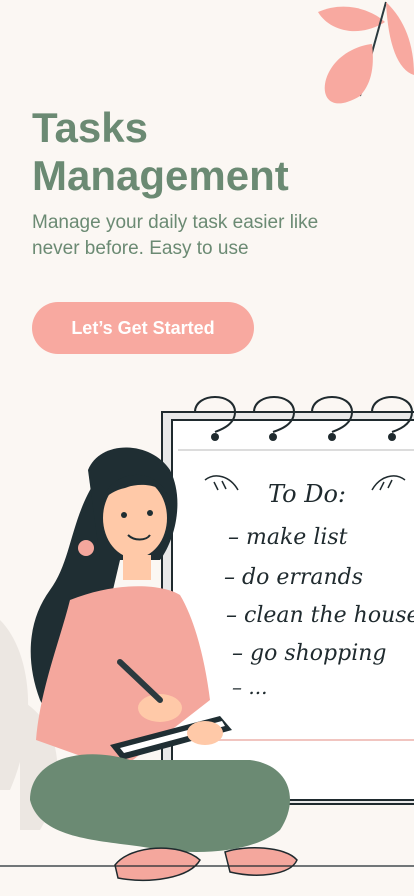 This screenshot has height=896, width=414. I want to click on todo-item: make list, so click(297, 537).